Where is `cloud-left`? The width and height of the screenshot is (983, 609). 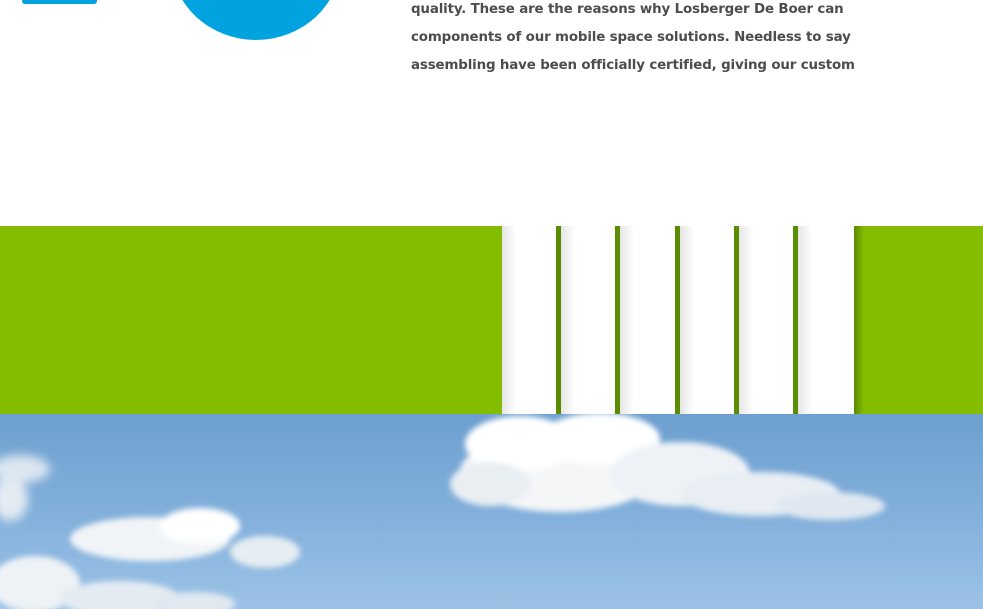 cloud-left is located at coordinates (150, 558).